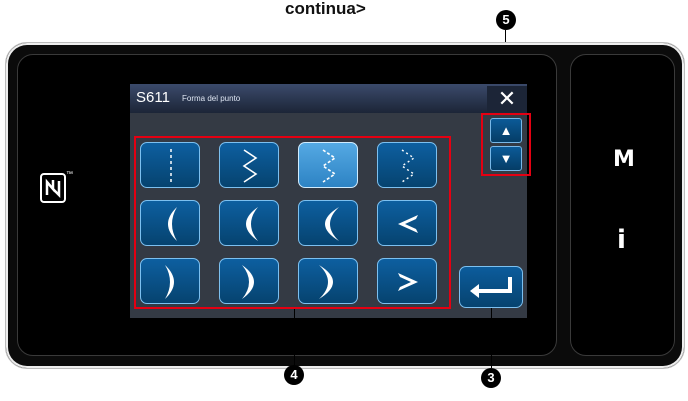 The width and height of the screenshot is (688, 401). I want to click on callout-5: 5, so click(506, 20).